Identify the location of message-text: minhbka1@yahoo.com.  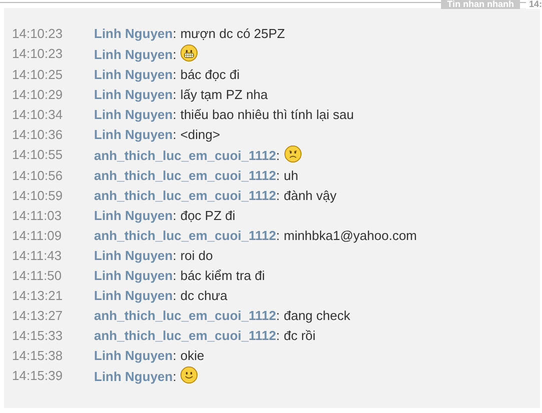
(350, 236).